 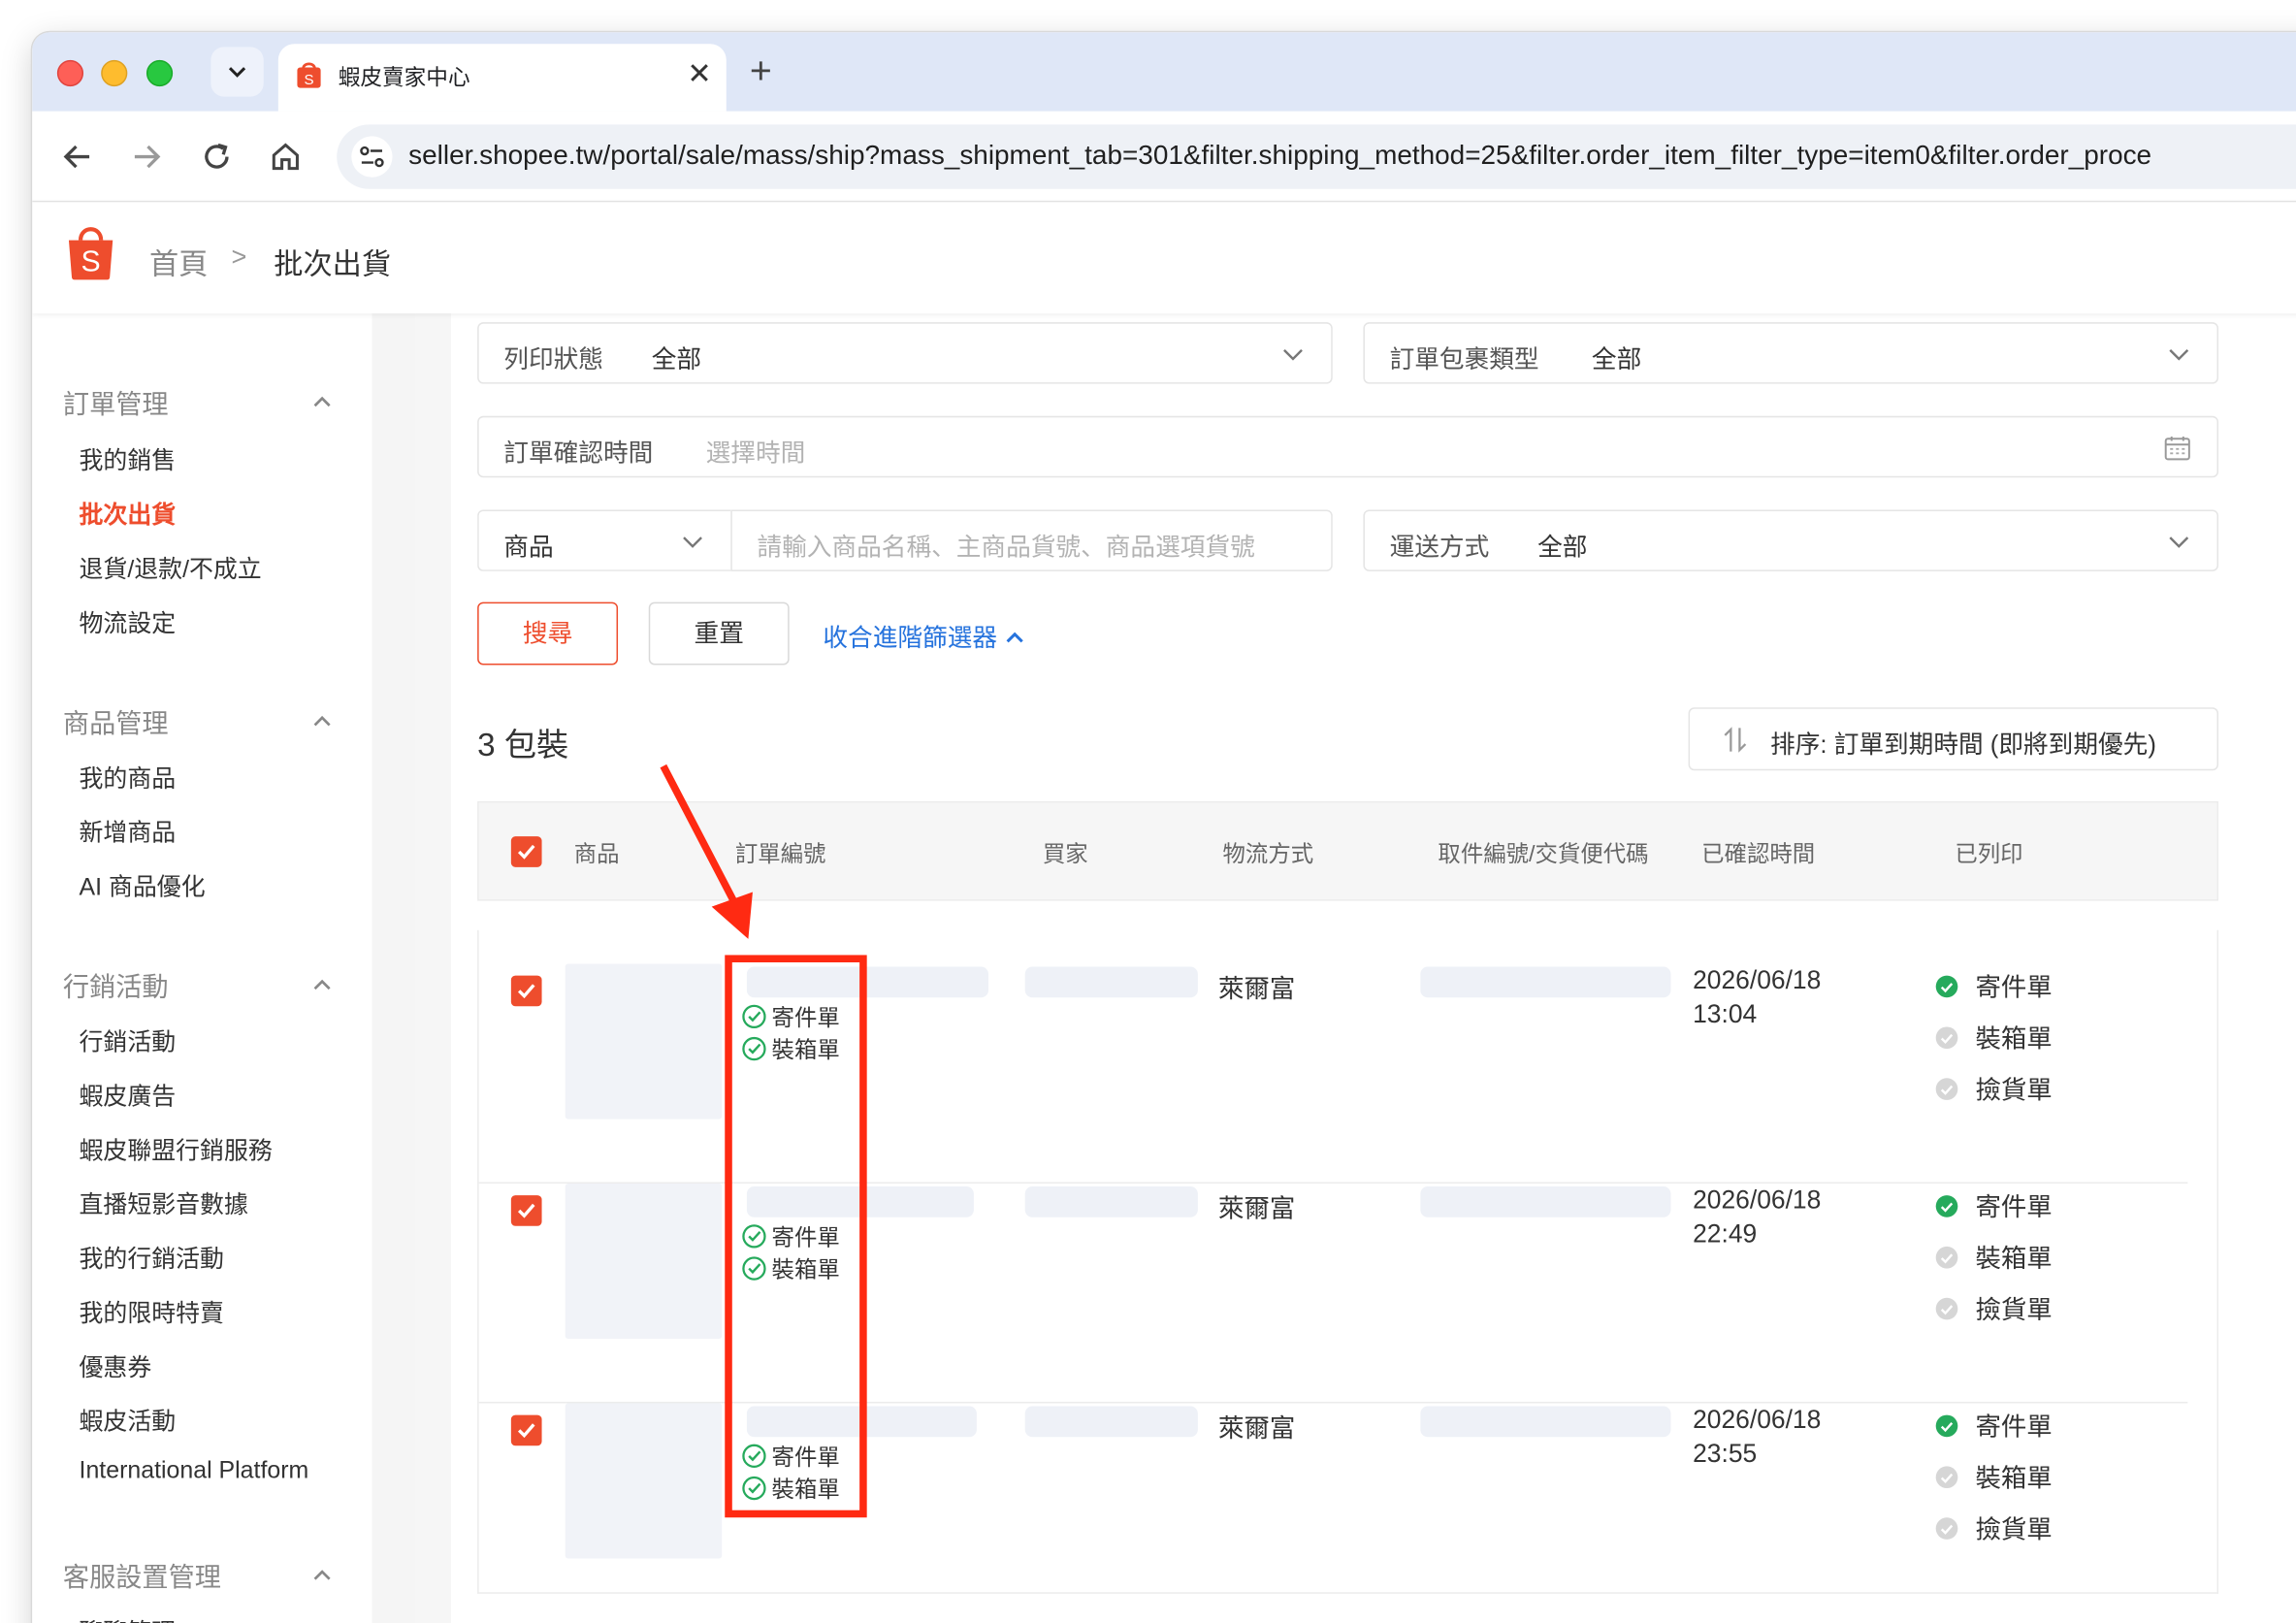 What do you see at coordinates (1954, 739) in the screenshot?
I see `sort-button: 排序: 訂單到期時間 (即將到期優先)` at bounding box center [1954, 739].